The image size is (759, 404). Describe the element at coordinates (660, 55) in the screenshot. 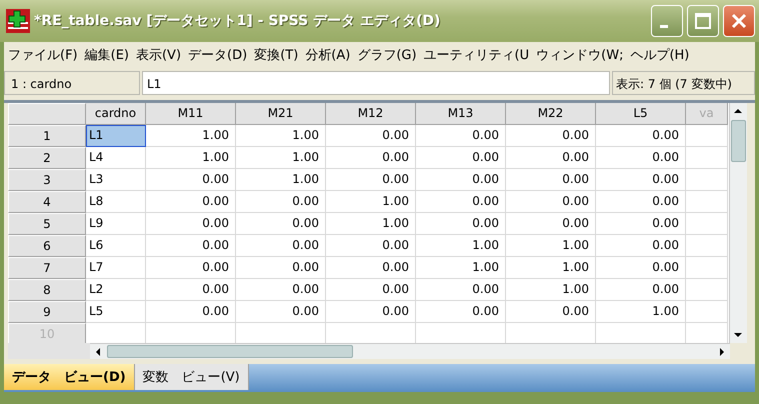

I see `menu-item: ヘルプ(H)` at that location.